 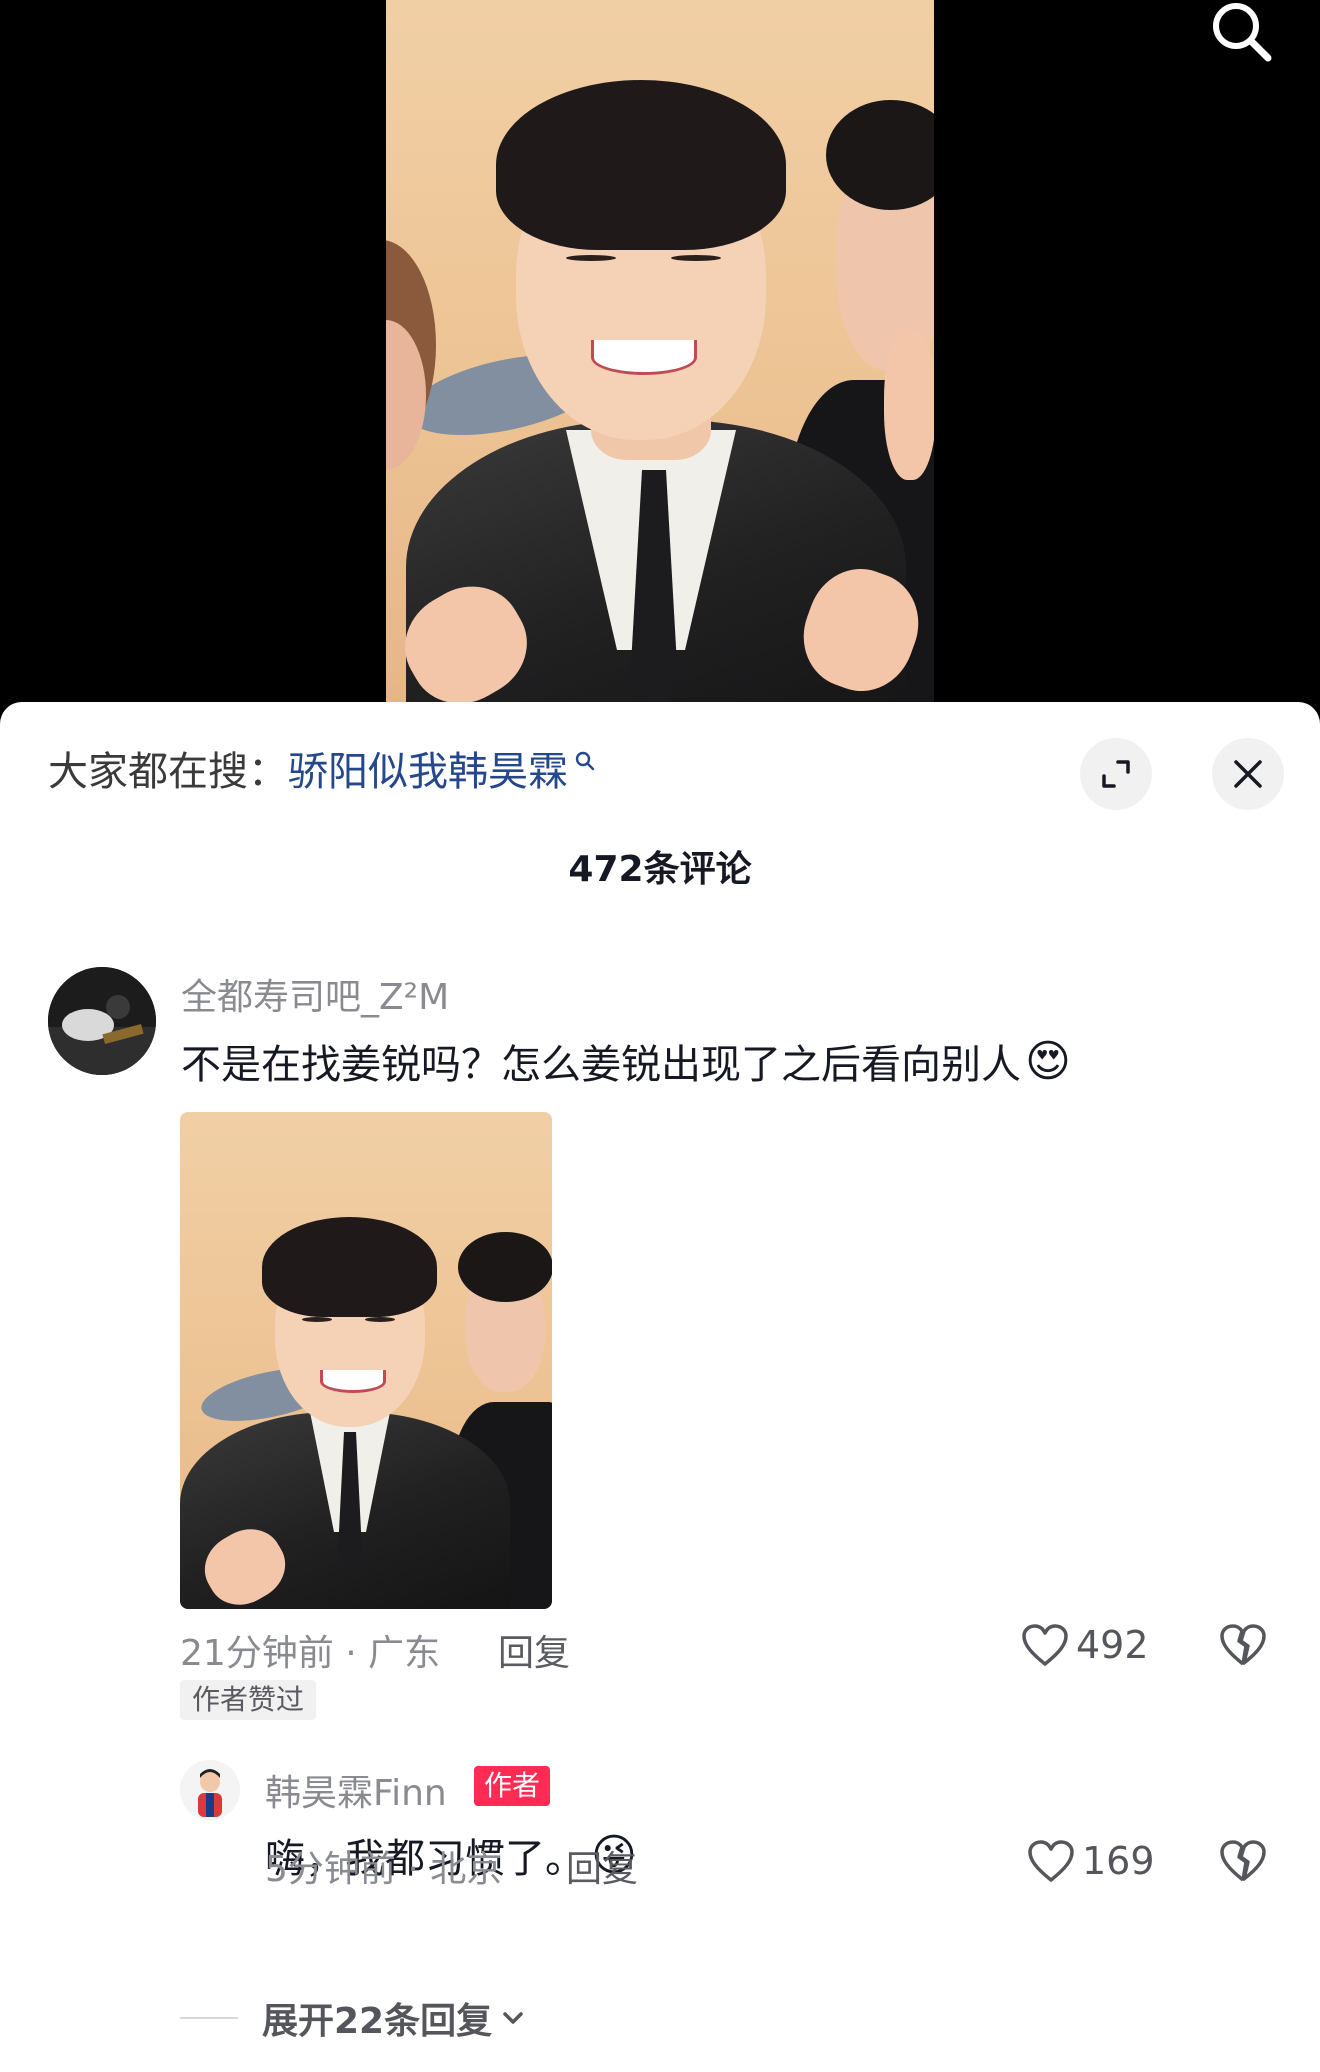 I want to click on comment-like-button: 492, so click(x=1084, y=1645).